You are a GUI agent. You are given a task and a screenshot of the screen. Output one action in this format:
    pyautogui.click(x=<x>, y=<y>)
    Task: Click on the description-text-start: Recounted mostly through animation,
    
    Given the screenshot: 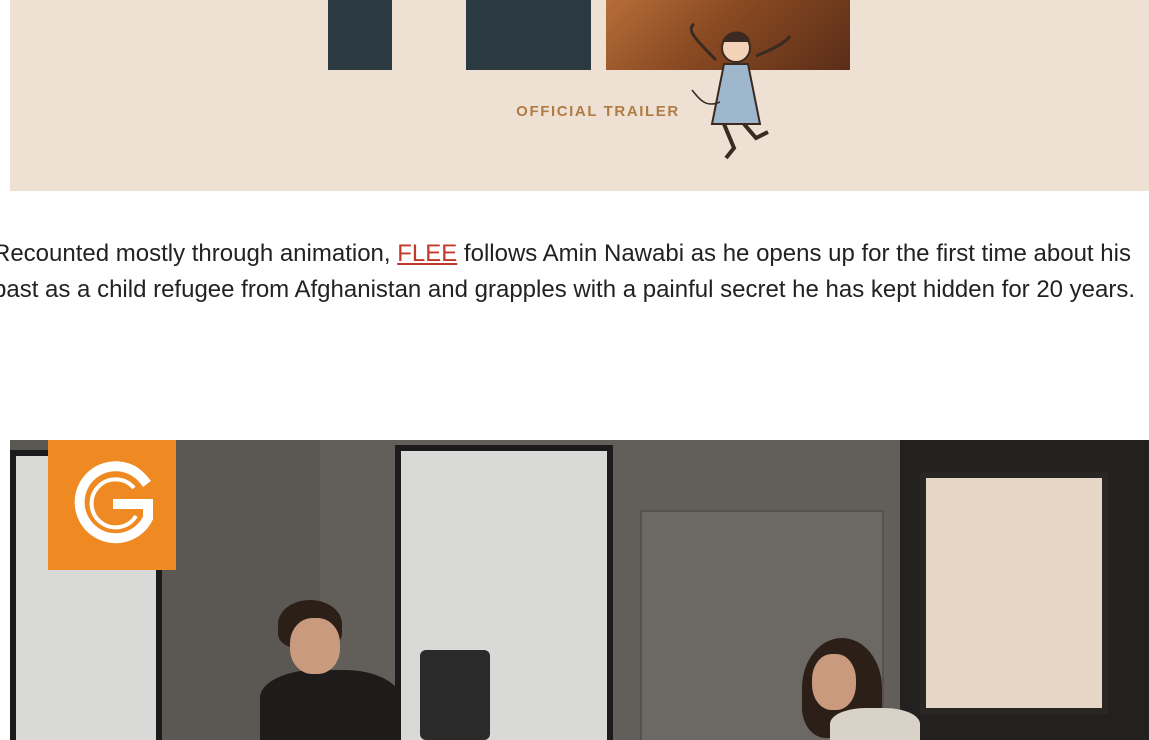 What is the action you would take?
    pyautogui.click(x=199, y=253)
    